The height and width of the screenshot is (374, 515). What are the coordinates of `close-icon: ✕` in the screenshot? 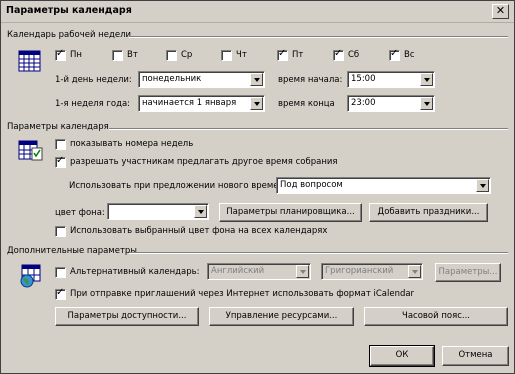 It's located at (500, 10).